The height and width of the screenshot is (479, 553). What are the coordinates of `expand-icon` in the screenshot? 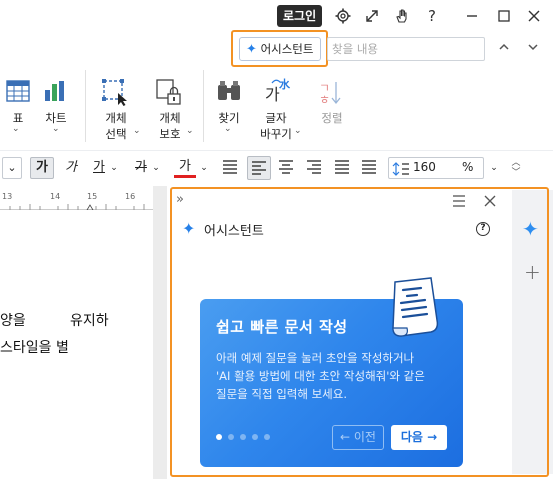 It's located at (372, 16).